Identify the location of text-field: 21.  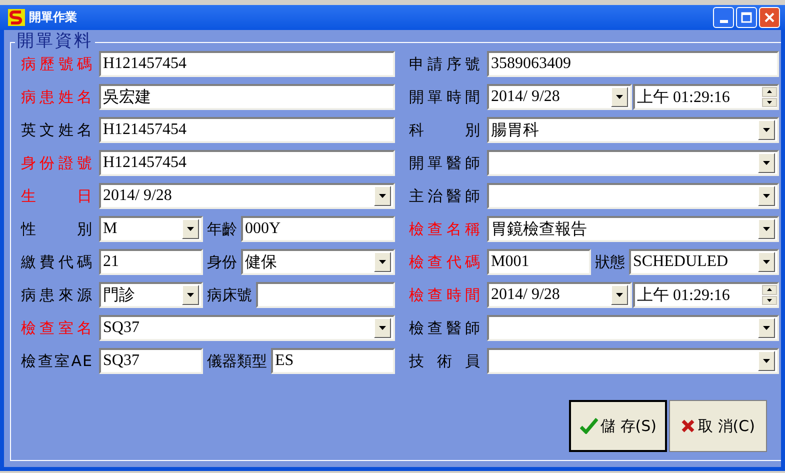
(151, 262).